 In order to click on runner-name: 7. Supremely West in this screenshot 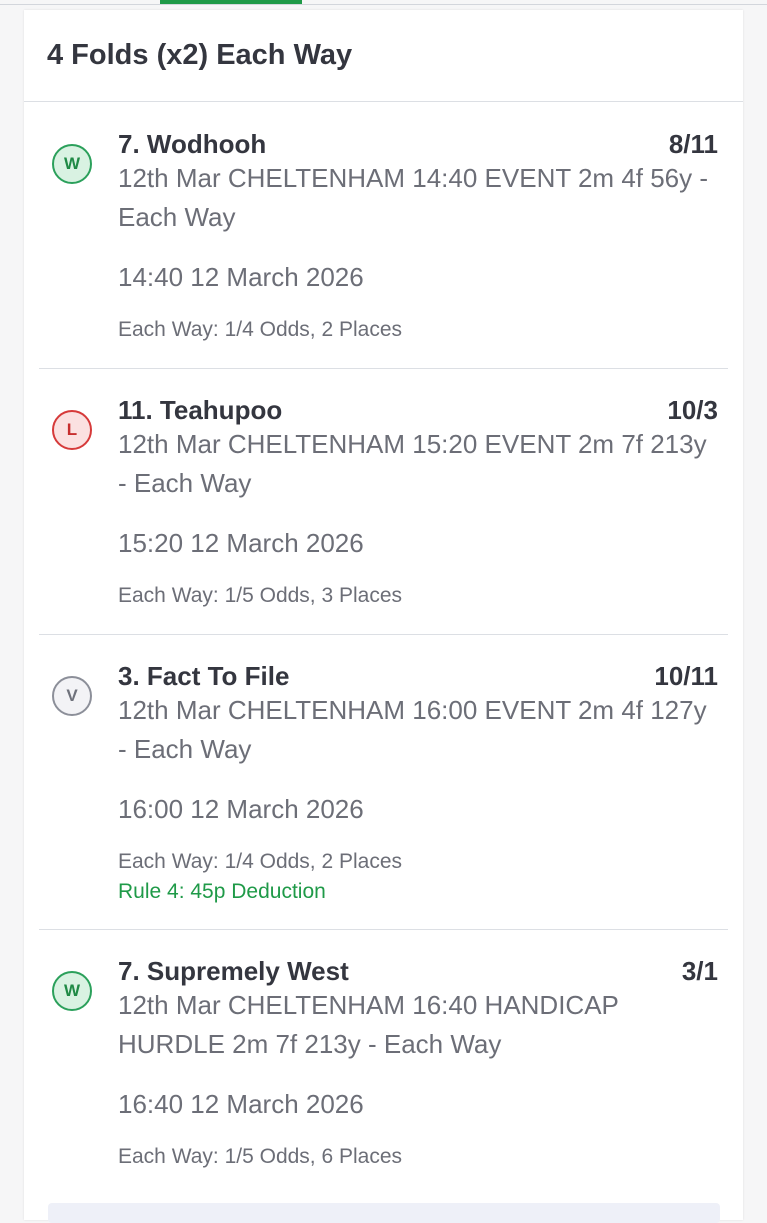, I will do `click(233, 971)`.